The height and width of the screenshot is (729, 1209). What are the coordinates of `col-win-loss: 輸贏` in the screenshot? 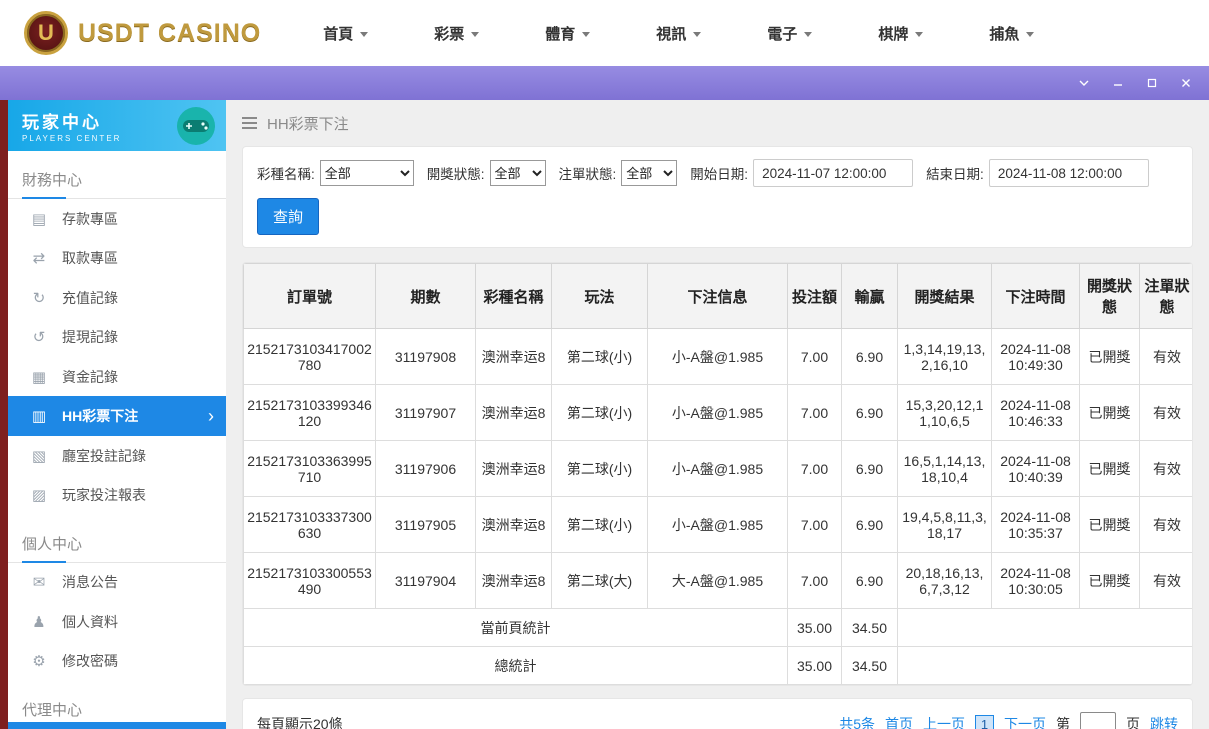 It's located at (869, 296).